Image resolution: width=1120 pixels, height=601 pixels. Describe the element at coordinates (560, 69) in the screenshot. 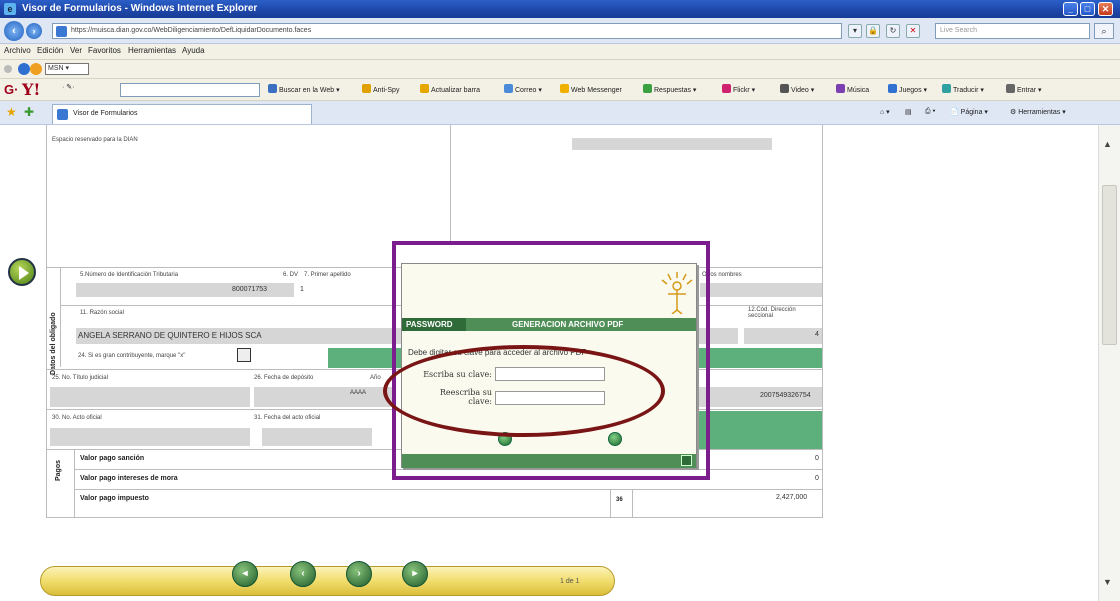

I see `links-toolbar: MSN ▾` at that location.